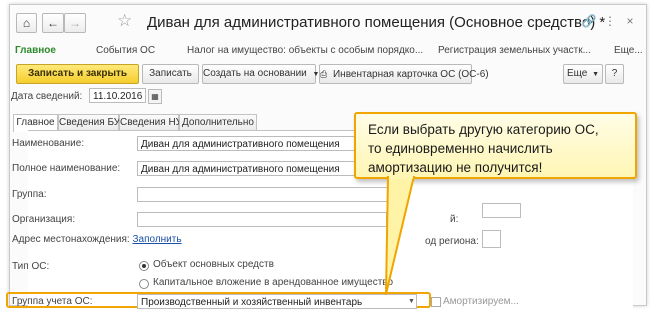 This screenshot has width=660, height=311. What do you see at coordinates (436, 302) in the screenshot?
I see `amortization-checkbox` at bounding box center [436, 302].